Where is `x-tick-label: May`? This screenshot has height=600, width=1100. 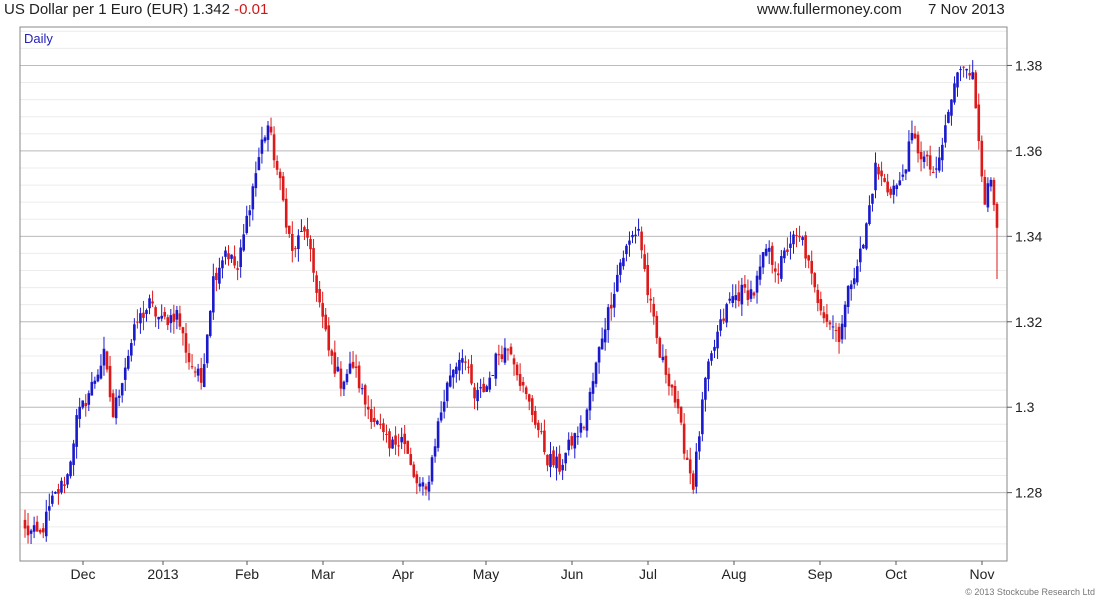
x-tick-label: May is located at coordinates (486, 574).